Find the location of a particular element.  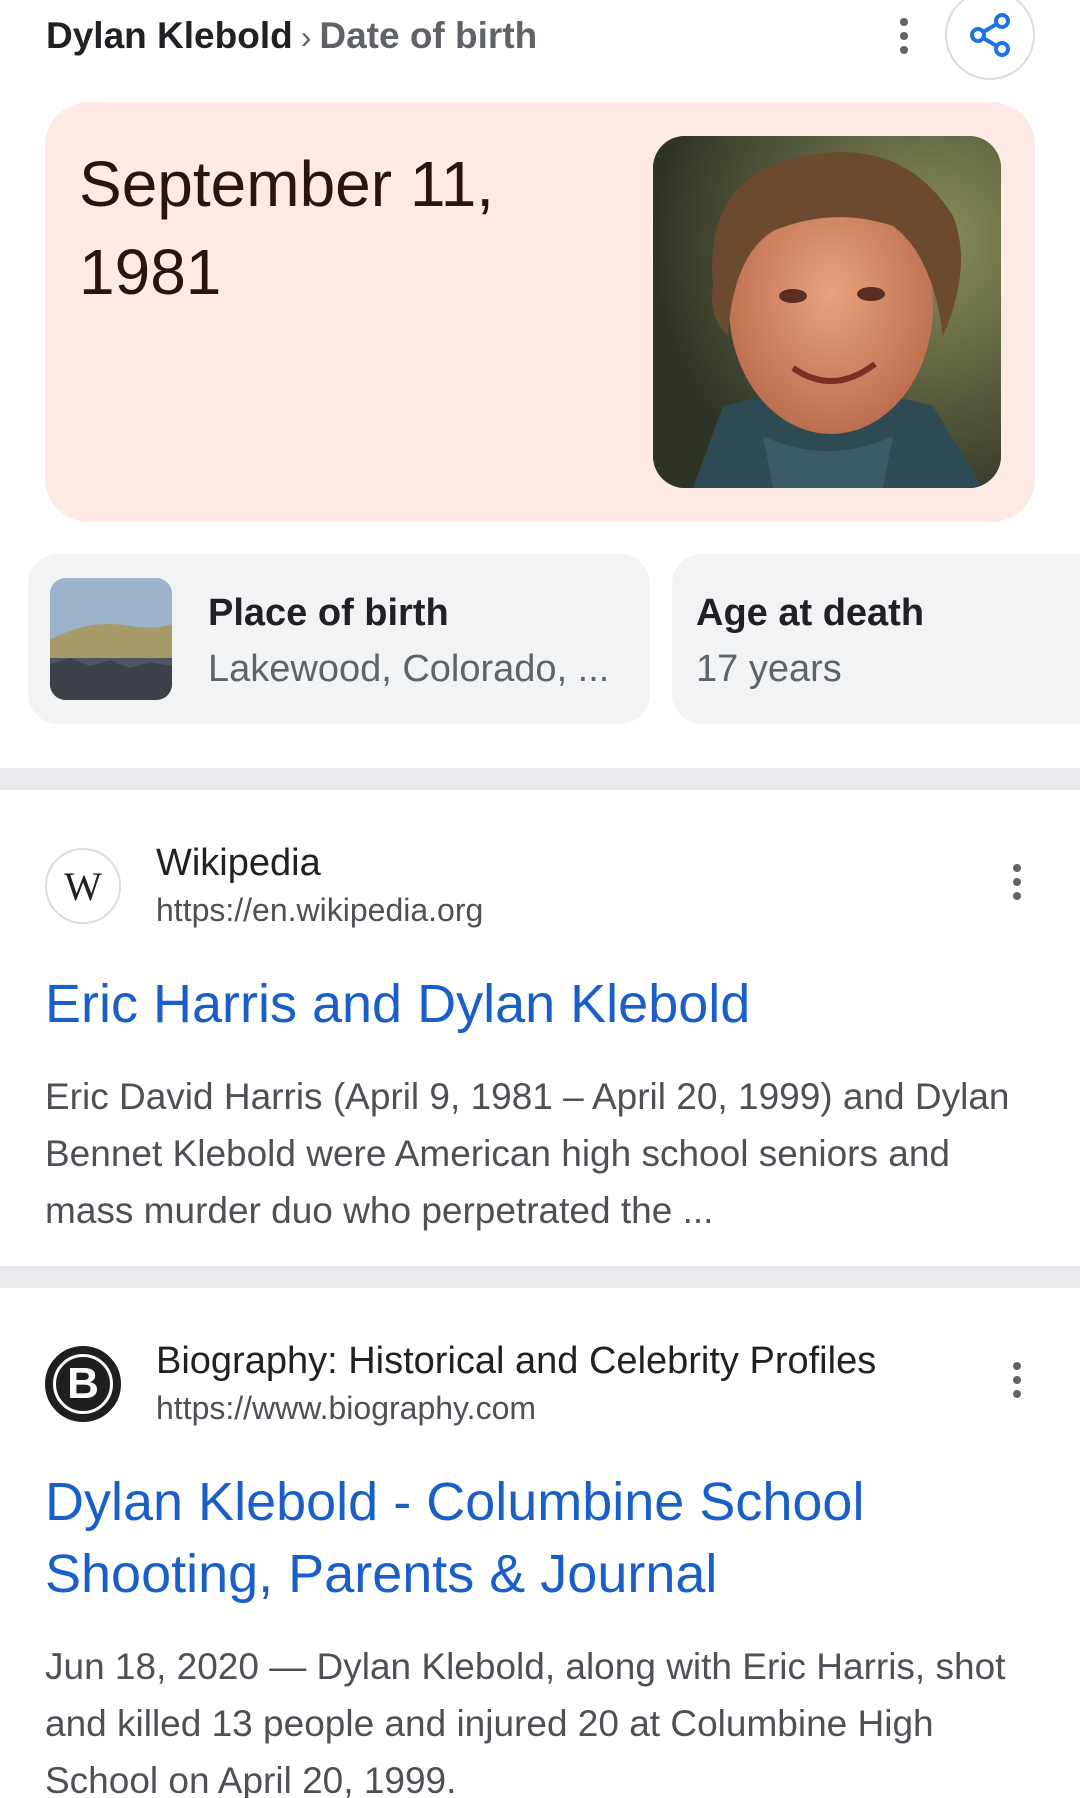

wikipedia-favicon-icon: W is located at coordinates (83, 886).